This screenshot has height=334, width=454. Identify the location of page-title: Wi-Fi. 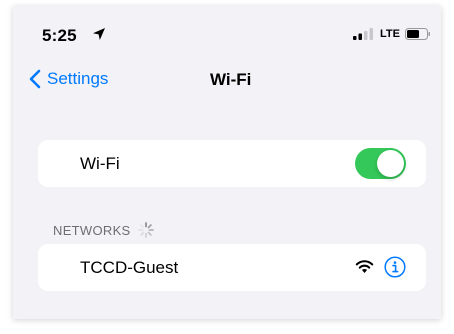
(231, 79).